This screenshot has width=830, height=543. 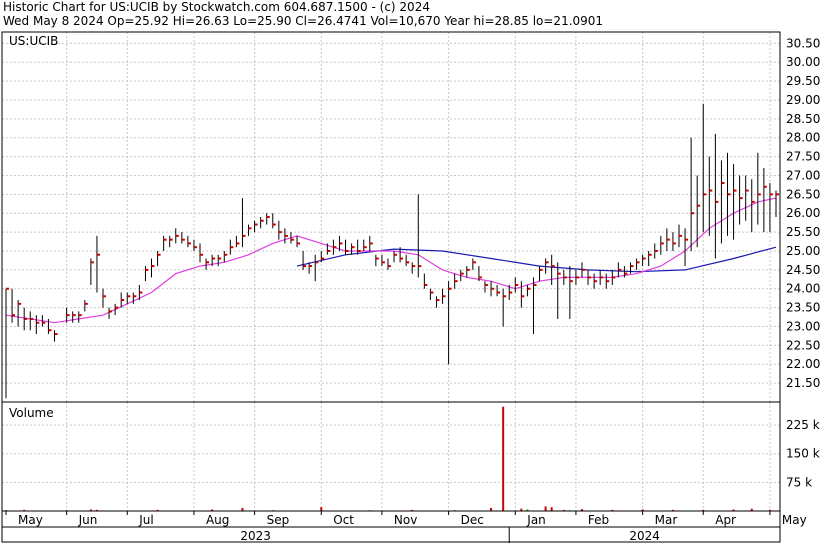 What do you see at coordinates (255, 536) in the screenshot?
I see `year-label: 2023` at bounding box center [255, 536].